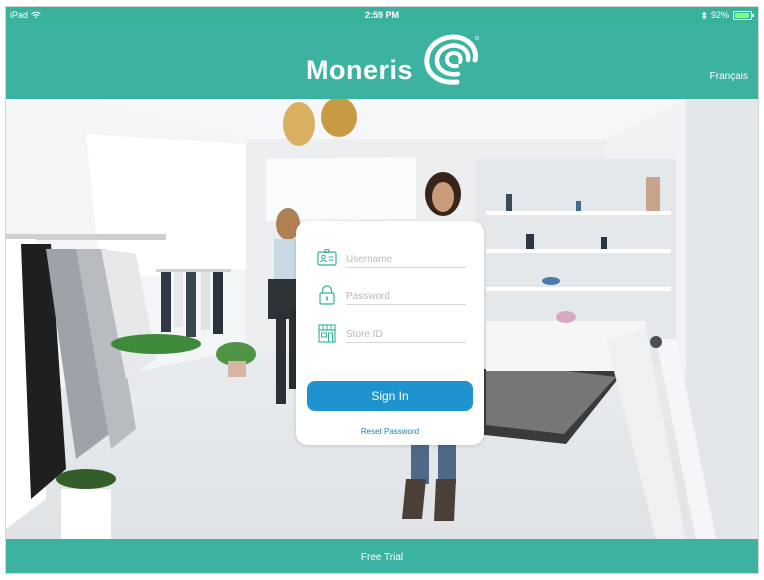 The image size is (764, 580). I want to click on status-time: 2:59 PM, so click(381, 15).